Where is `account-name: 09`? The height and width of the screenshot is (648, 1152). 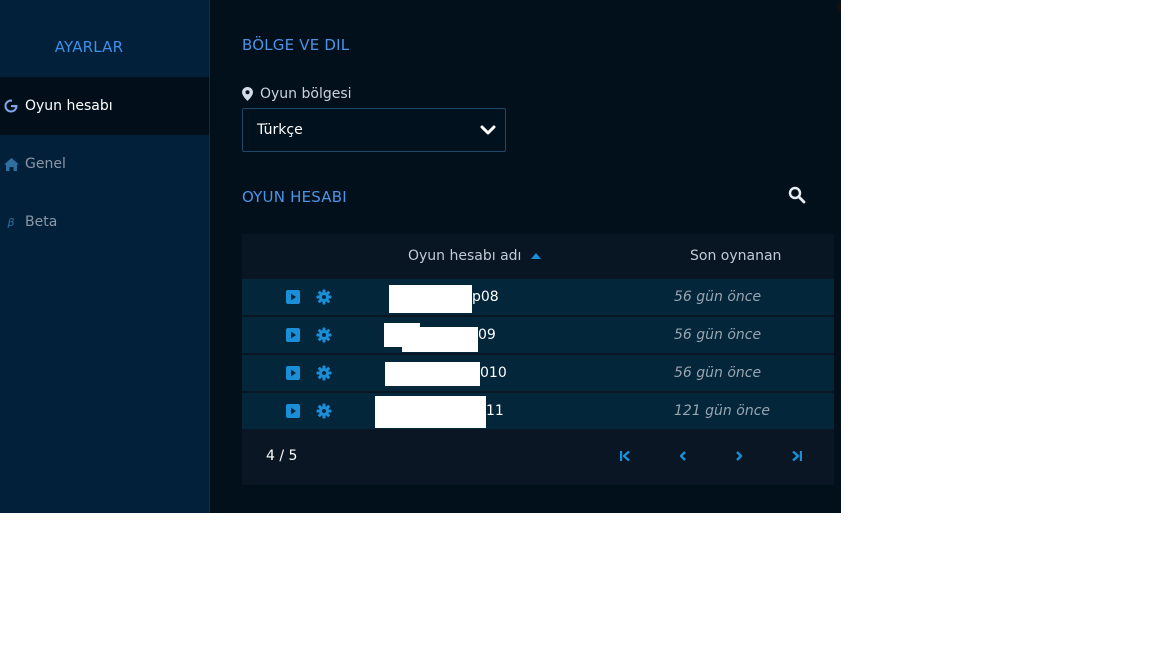
account-name: 09 is located at coordinates (487, 335).